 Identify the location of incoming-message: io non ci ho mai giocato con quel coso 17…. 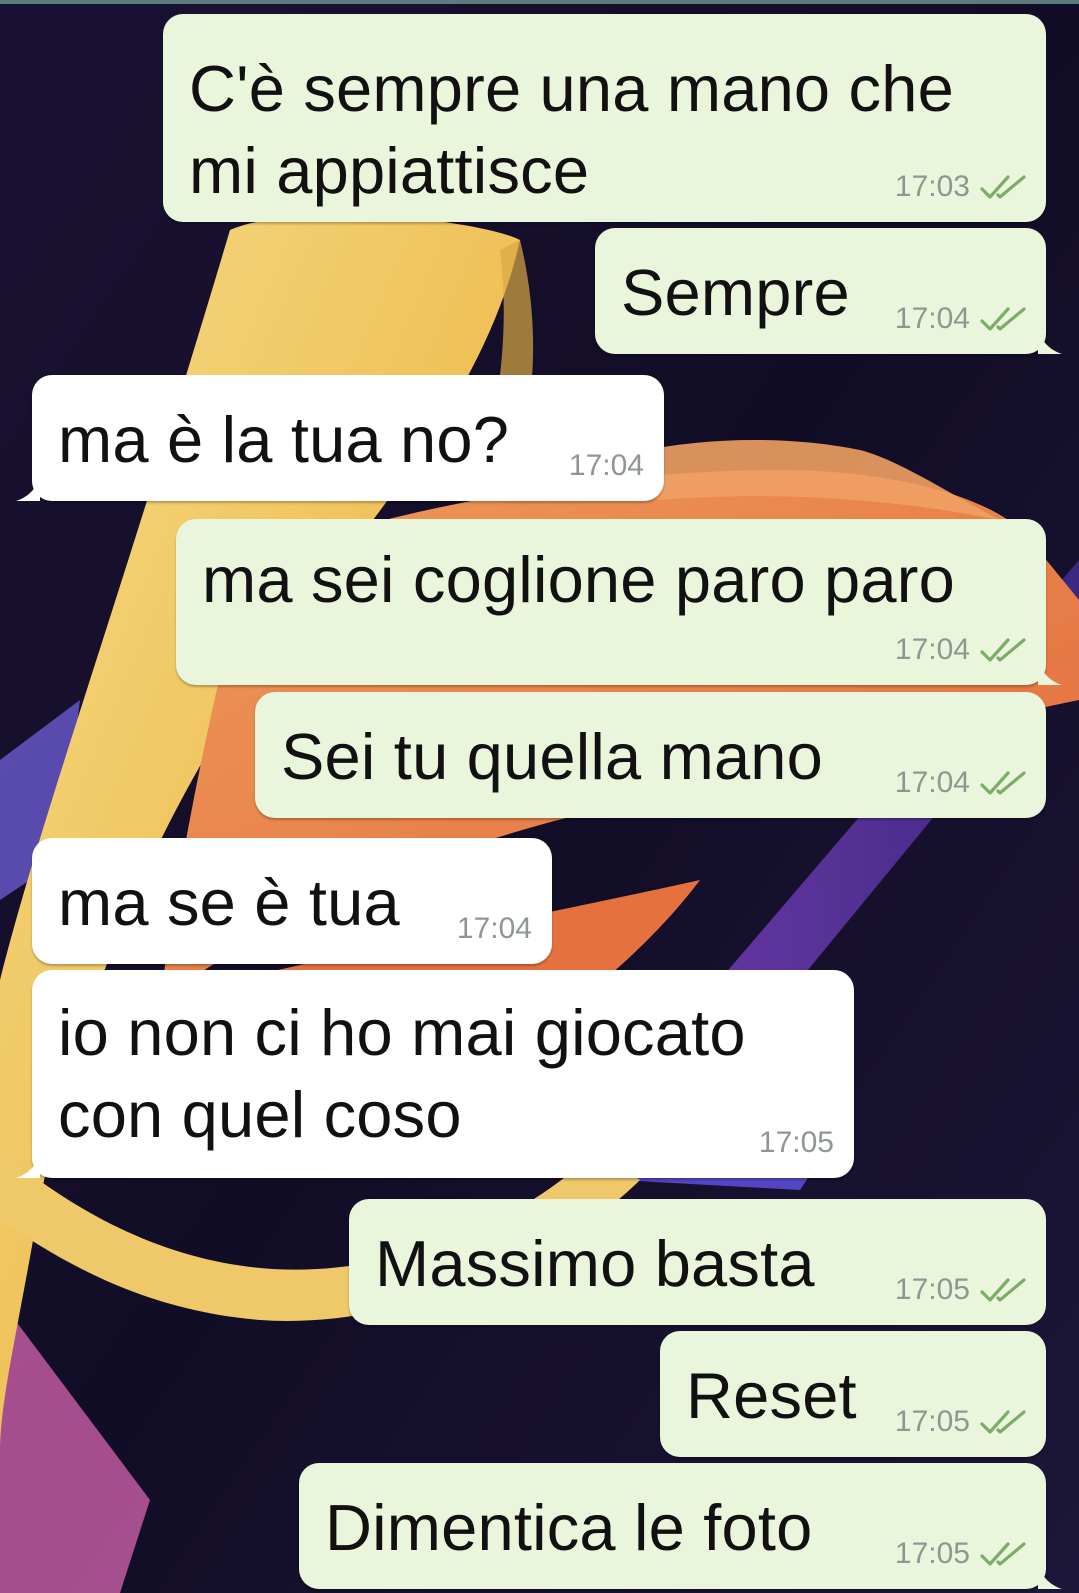
(435, 1074).